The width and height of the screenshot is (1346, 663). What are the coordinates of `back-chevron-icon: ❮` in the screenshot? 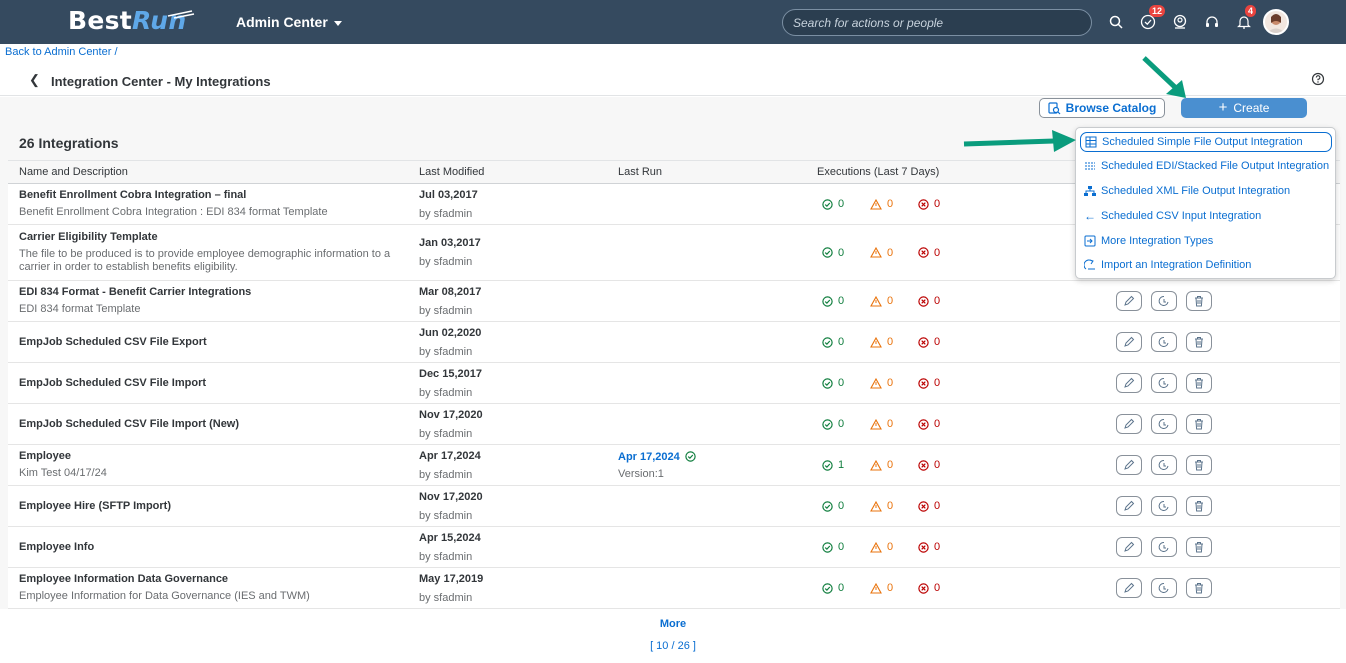 It's located at (34, 80).